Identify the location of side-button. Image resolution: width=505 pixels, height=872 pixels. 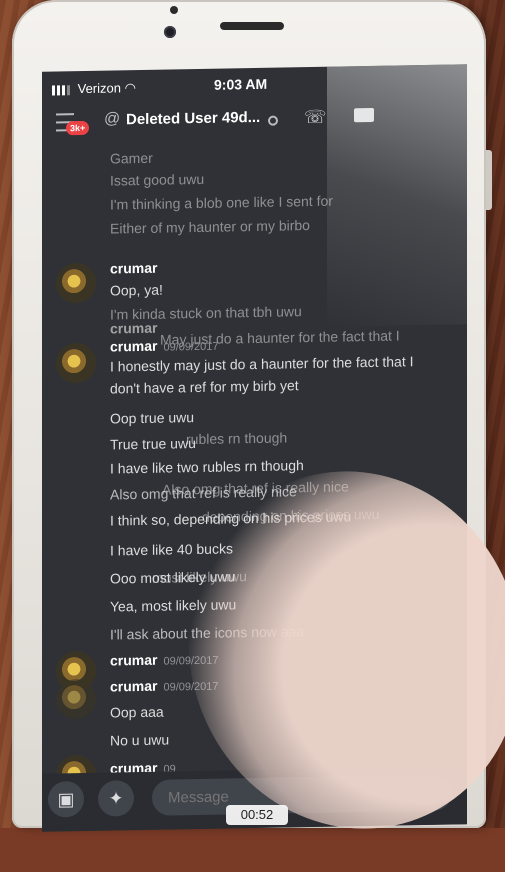
(489, 180).